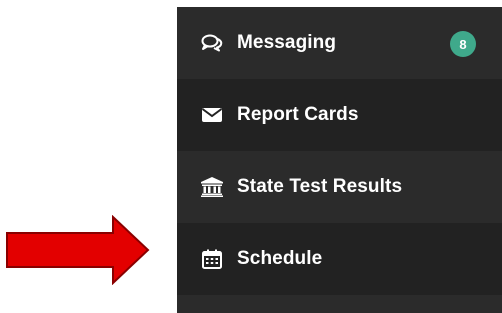 Image resolution: width=502 pixels, height=313 pixels. What do you see at coordinates (212, 43) in the screenshot?
I see `chat-bubbles-icon` at bounding box center [212, 43].